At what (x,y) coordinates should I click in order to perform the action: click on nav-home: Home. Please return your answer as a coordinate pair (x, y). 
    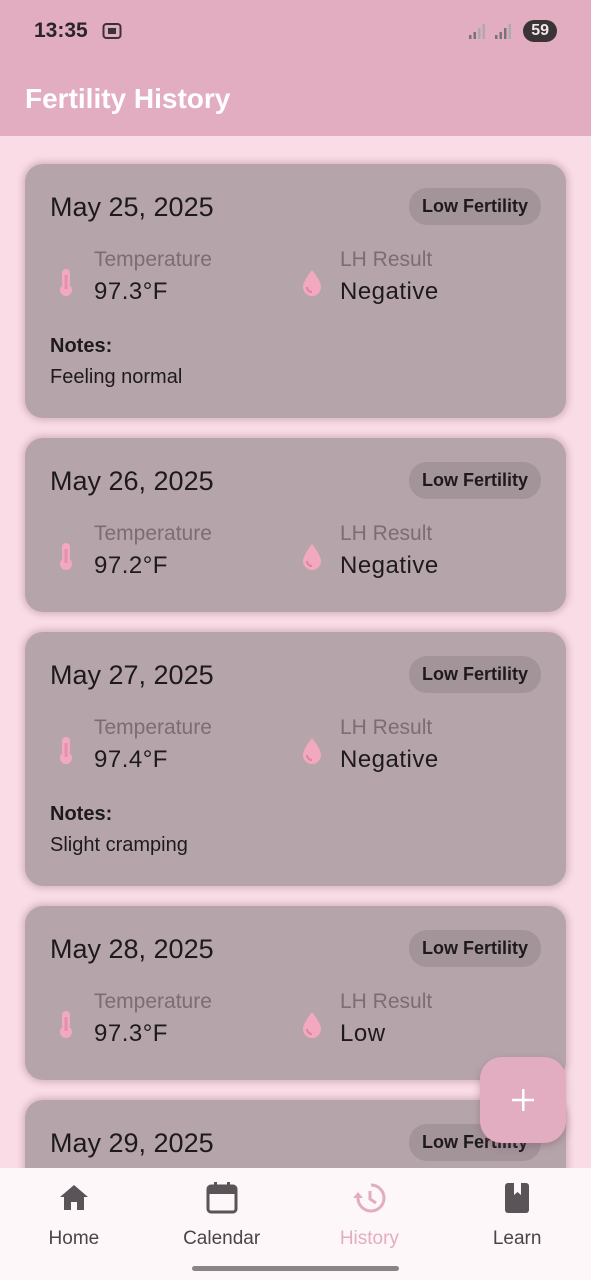
    Looking at the image, I should click on (74, 1224).